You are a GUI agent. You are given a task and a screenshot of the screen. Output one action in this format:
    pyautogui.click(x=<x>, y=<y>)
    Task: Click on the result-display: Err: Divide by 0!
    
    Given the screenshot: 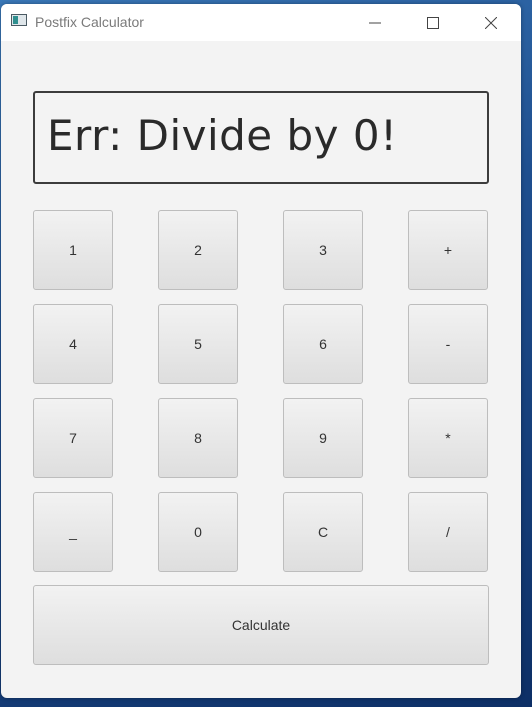 What is the action you would take?
    pyautogui.click(x=261, y=137)
    